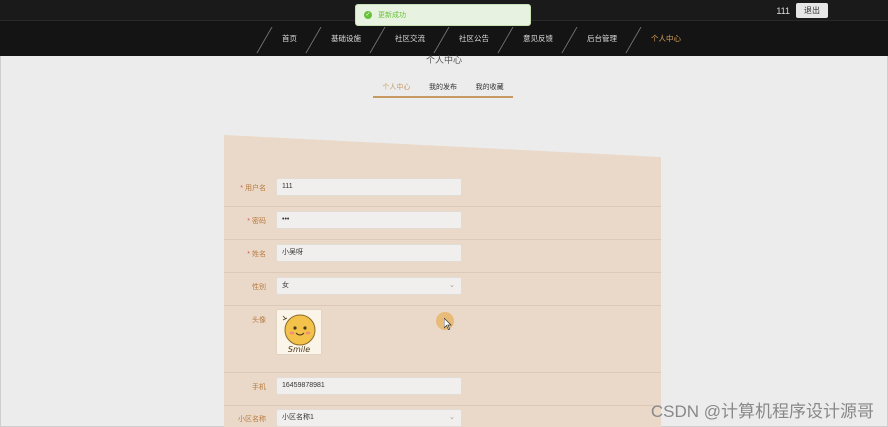 The image size is (888, 427). Describe the element at coordinates (396, 87) in the screenshot. I see `tab-personal-center: 个人中心` at that location.